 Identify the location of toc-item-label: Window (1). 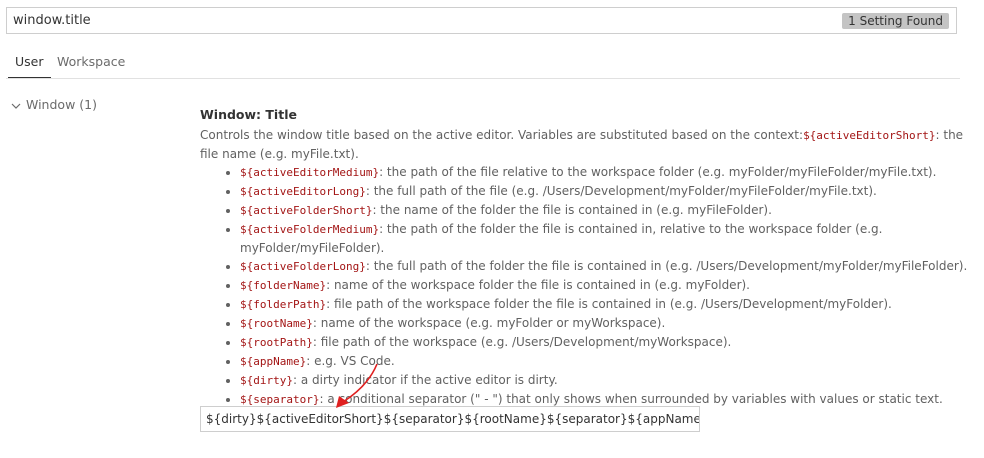
(61, 104).